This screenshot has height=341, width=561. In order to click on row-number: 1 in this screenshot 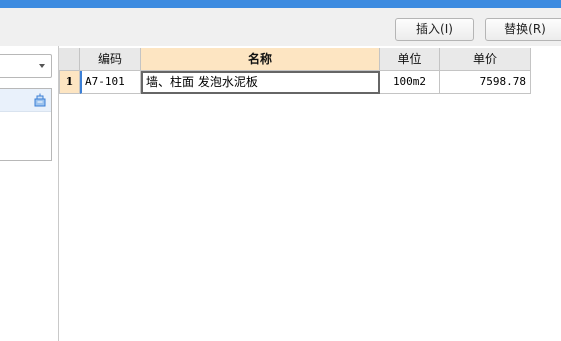, I will do `click(69, 82)`.